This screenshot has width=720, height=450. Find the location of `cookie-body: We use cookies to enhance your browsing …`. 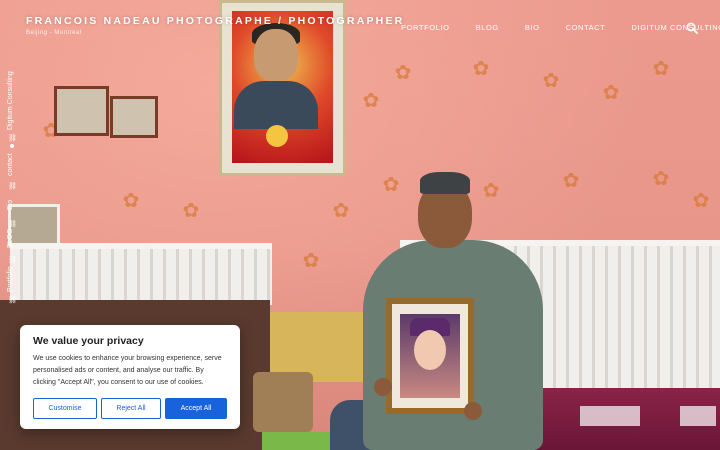

cookie-body: We use cookies to enhance your browsing … is located at coordinates (127, 370).